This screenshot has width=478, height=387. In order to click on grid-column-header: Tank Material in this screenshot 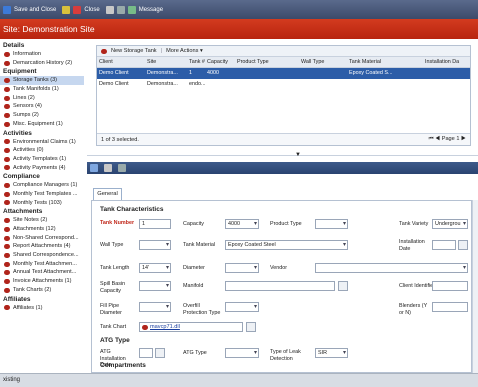, I will do `click(385, 62)`.